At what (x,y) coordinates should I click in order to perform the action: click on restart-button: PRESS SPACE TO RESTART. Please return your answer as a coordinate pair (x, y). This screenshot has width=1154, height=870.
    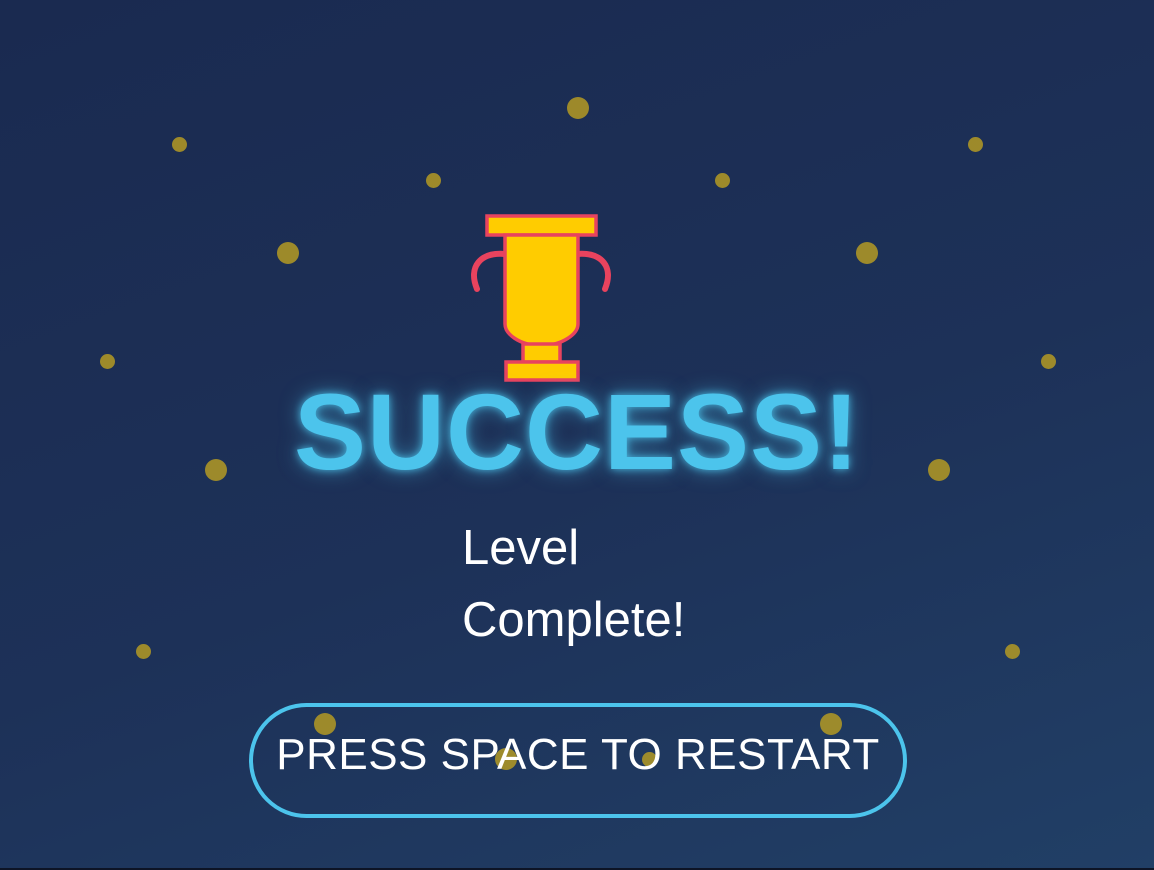
    Looking at the image, I should click on (578, 760).